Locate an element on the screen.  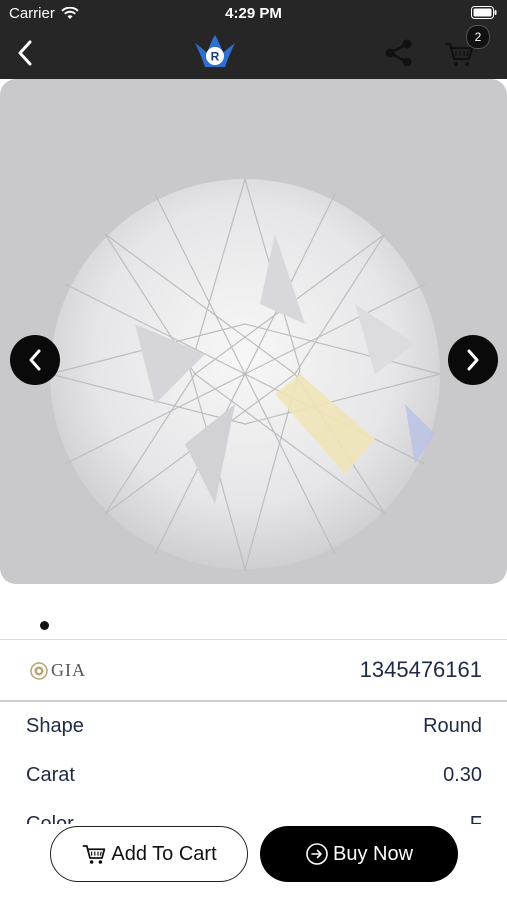
top-bar: Carrier 4:29 PM R 2 is located at coordinates (253, 39).